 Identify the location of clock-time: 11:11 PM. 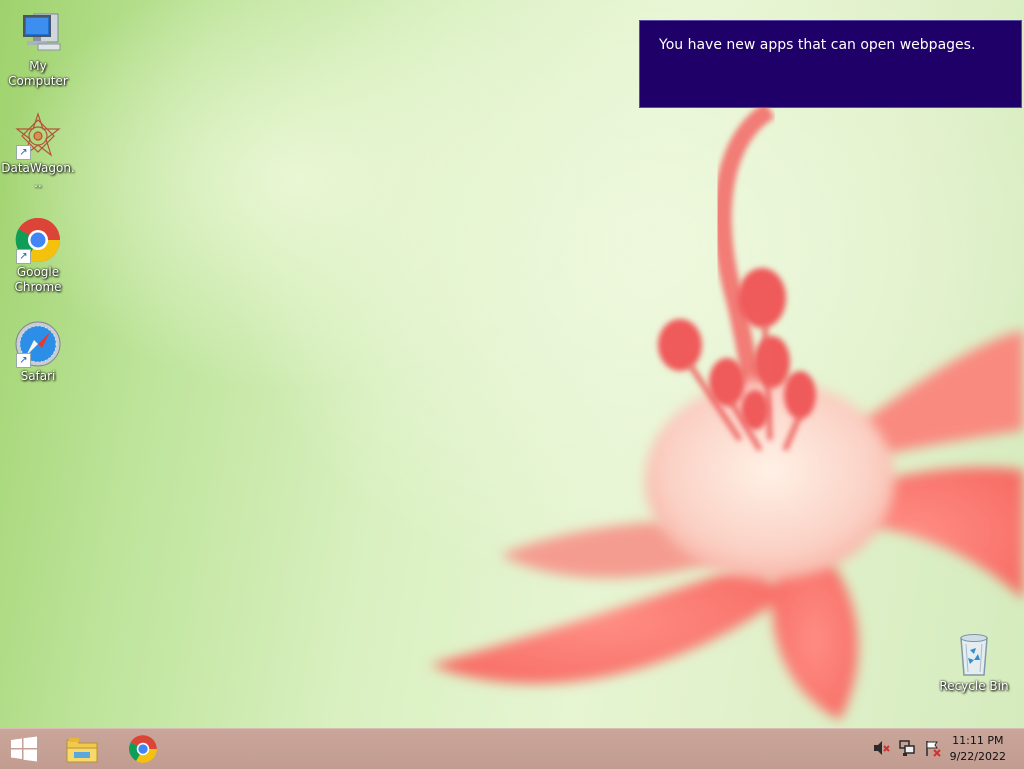
(978, 740).